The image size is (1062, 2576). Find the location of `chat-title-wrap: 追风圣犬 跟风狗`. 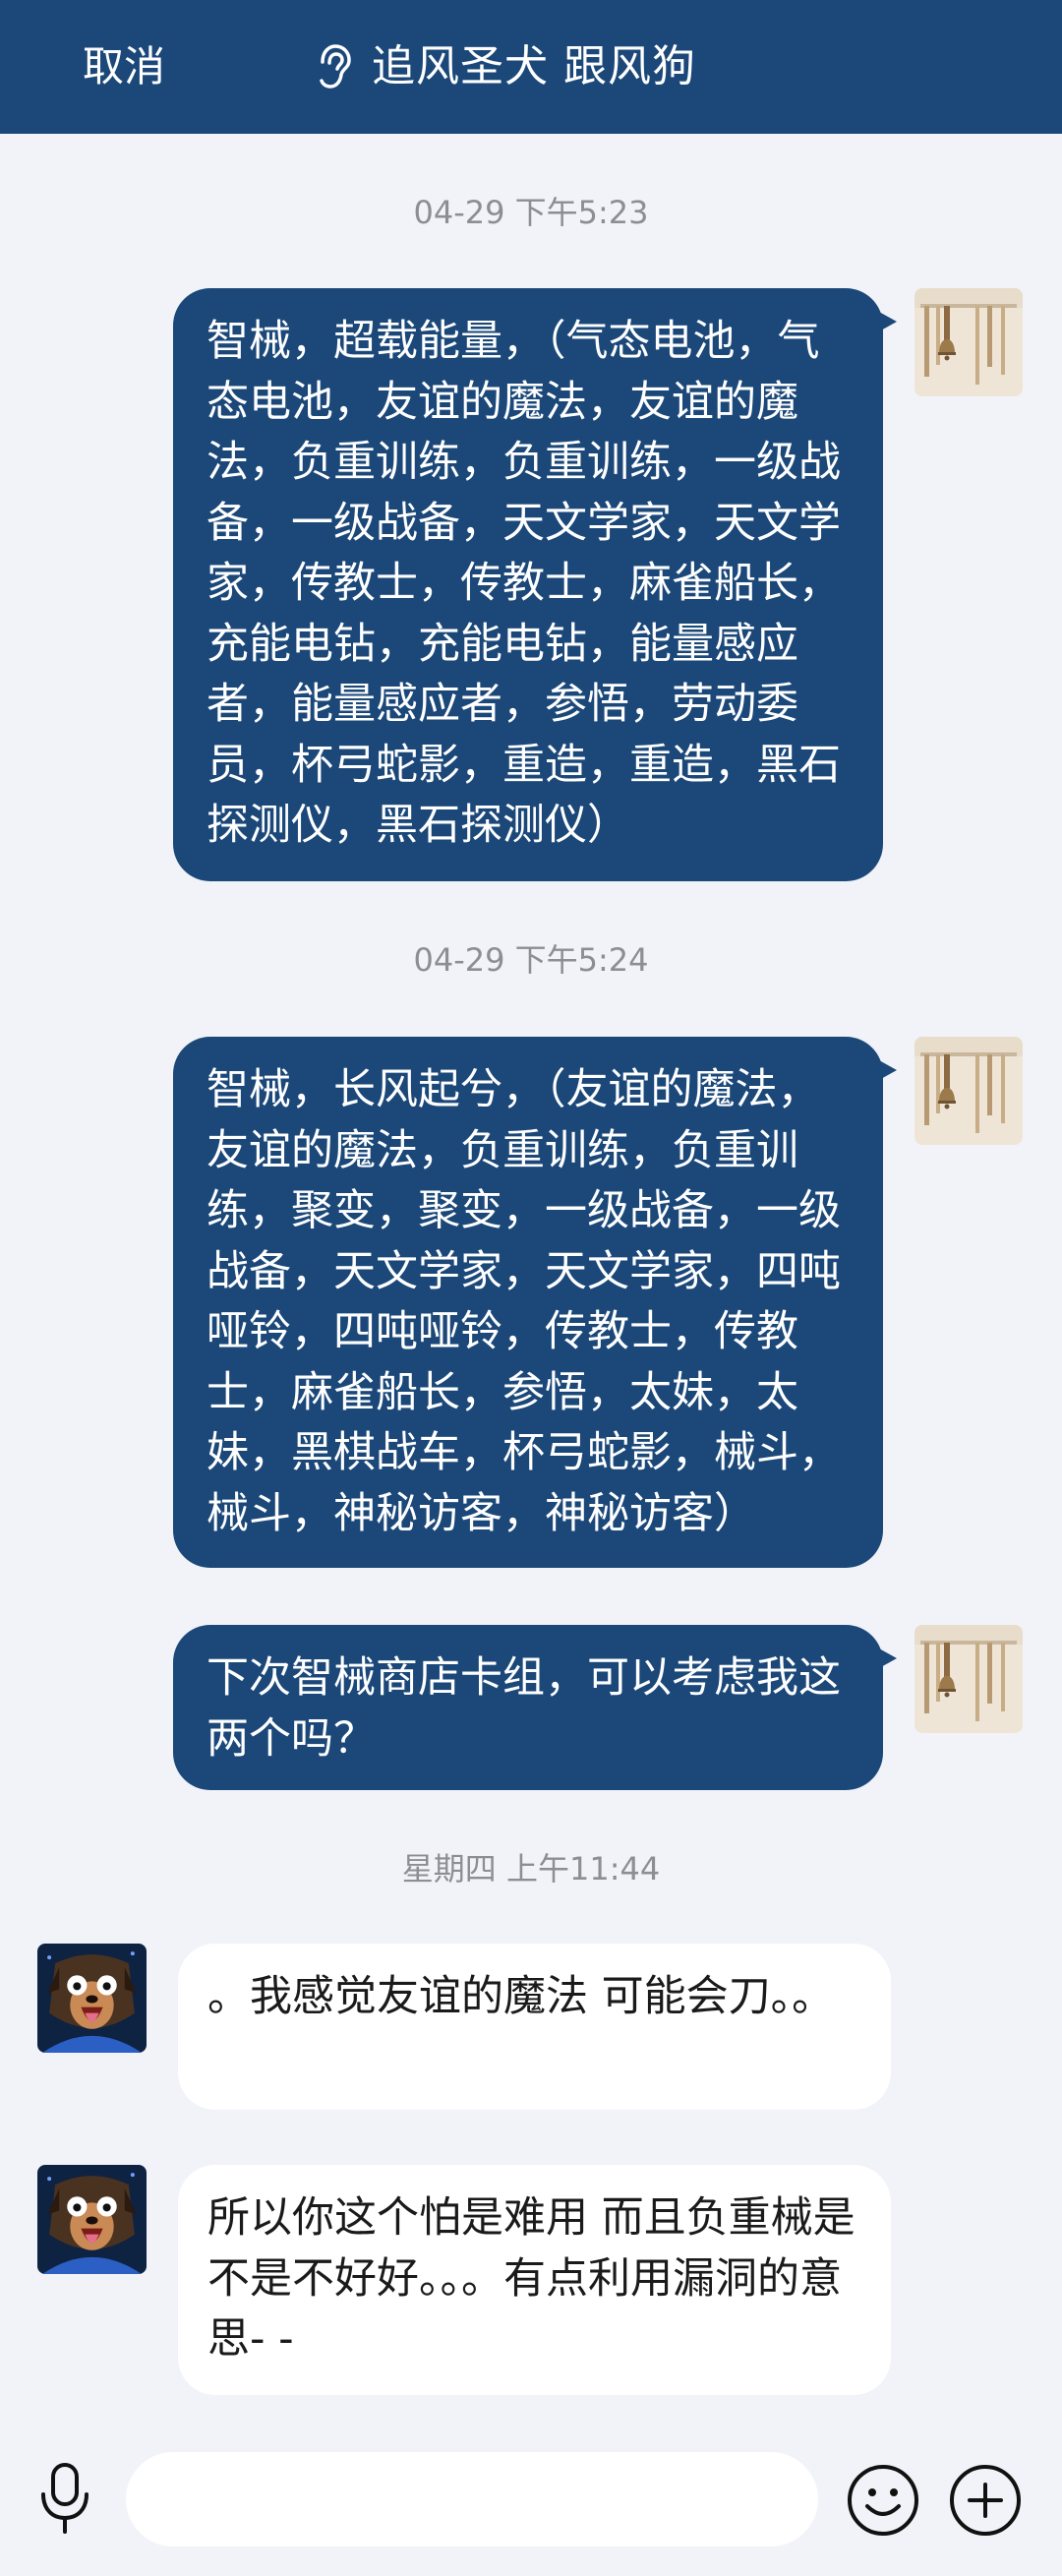

chat-title-wrap: 追风圣犬 跟风狗 is located at coordinates (504, 66).